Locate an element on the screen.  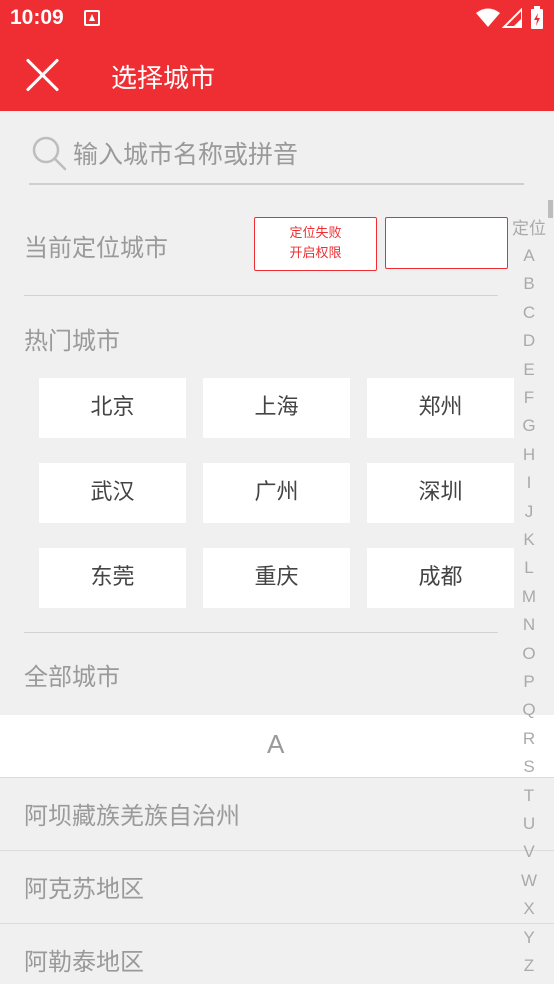
hot-city-button: 北京 is located at coordinates (112, 408).